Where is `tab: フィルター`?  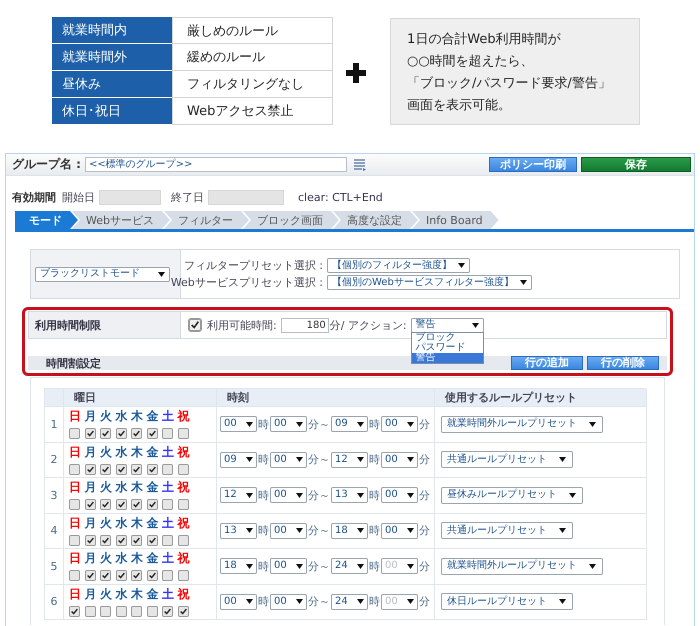
tab: フィルター is located at coordinates (206, 220).